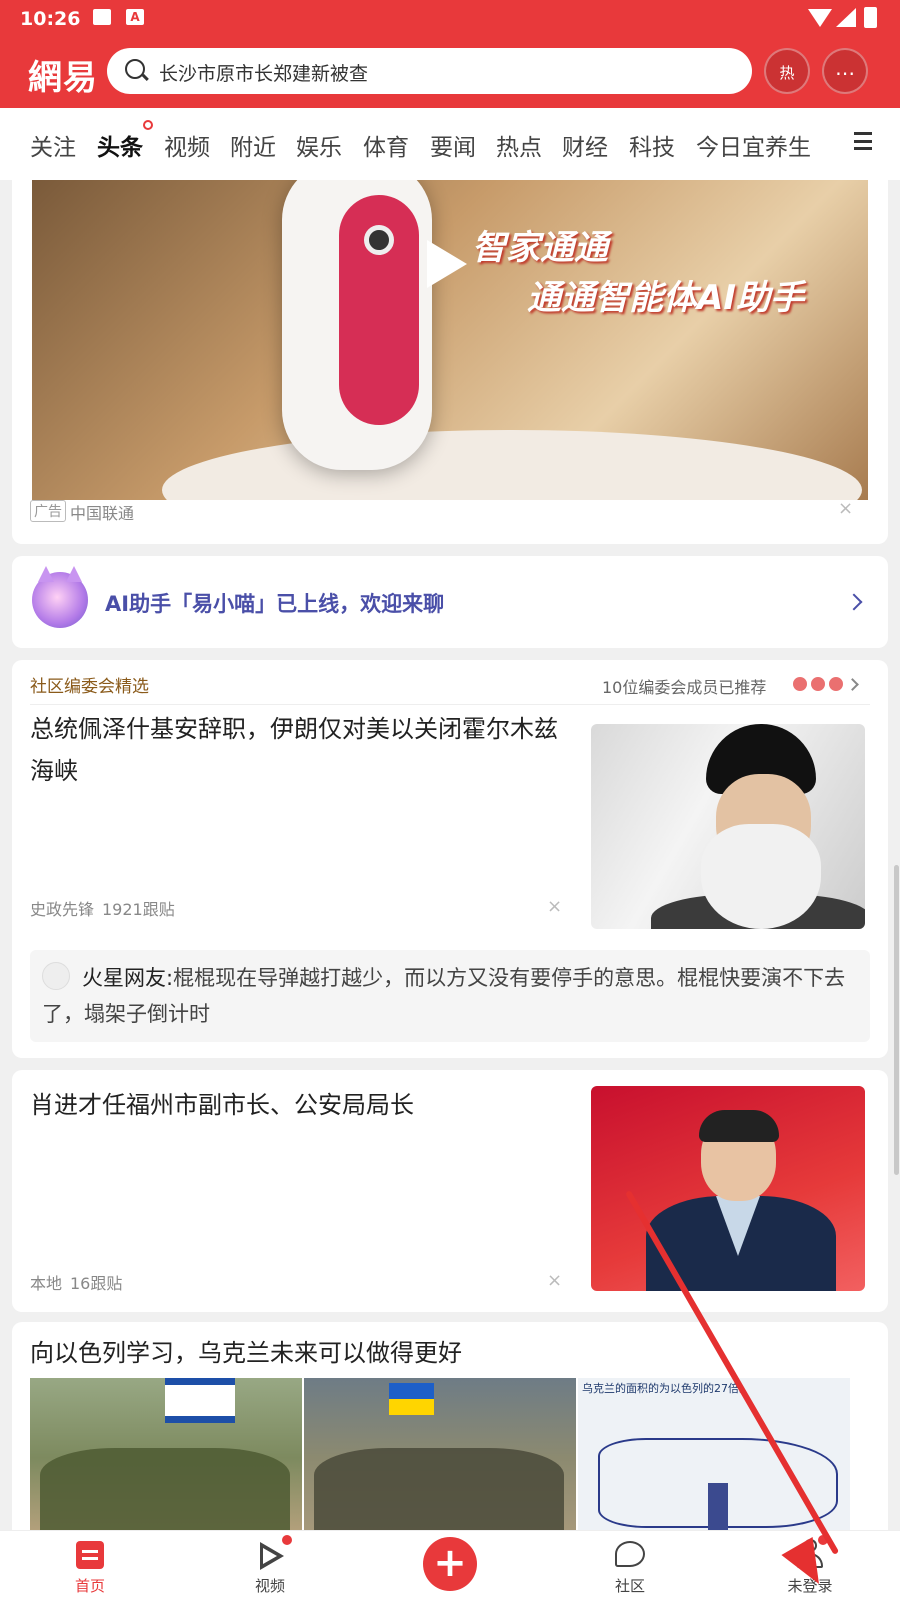 The height and width of the screenshot is (1600, 900). I want to click on ad-badge: 广告, so click(48, 511).